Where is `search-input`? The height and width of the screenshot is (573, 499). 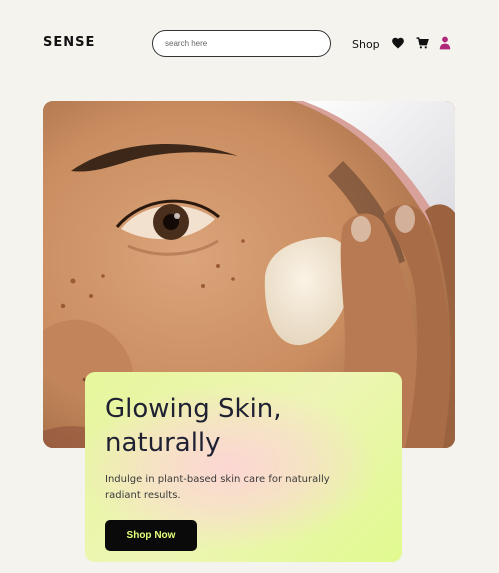 search-input is located at coordinates (241, 43).